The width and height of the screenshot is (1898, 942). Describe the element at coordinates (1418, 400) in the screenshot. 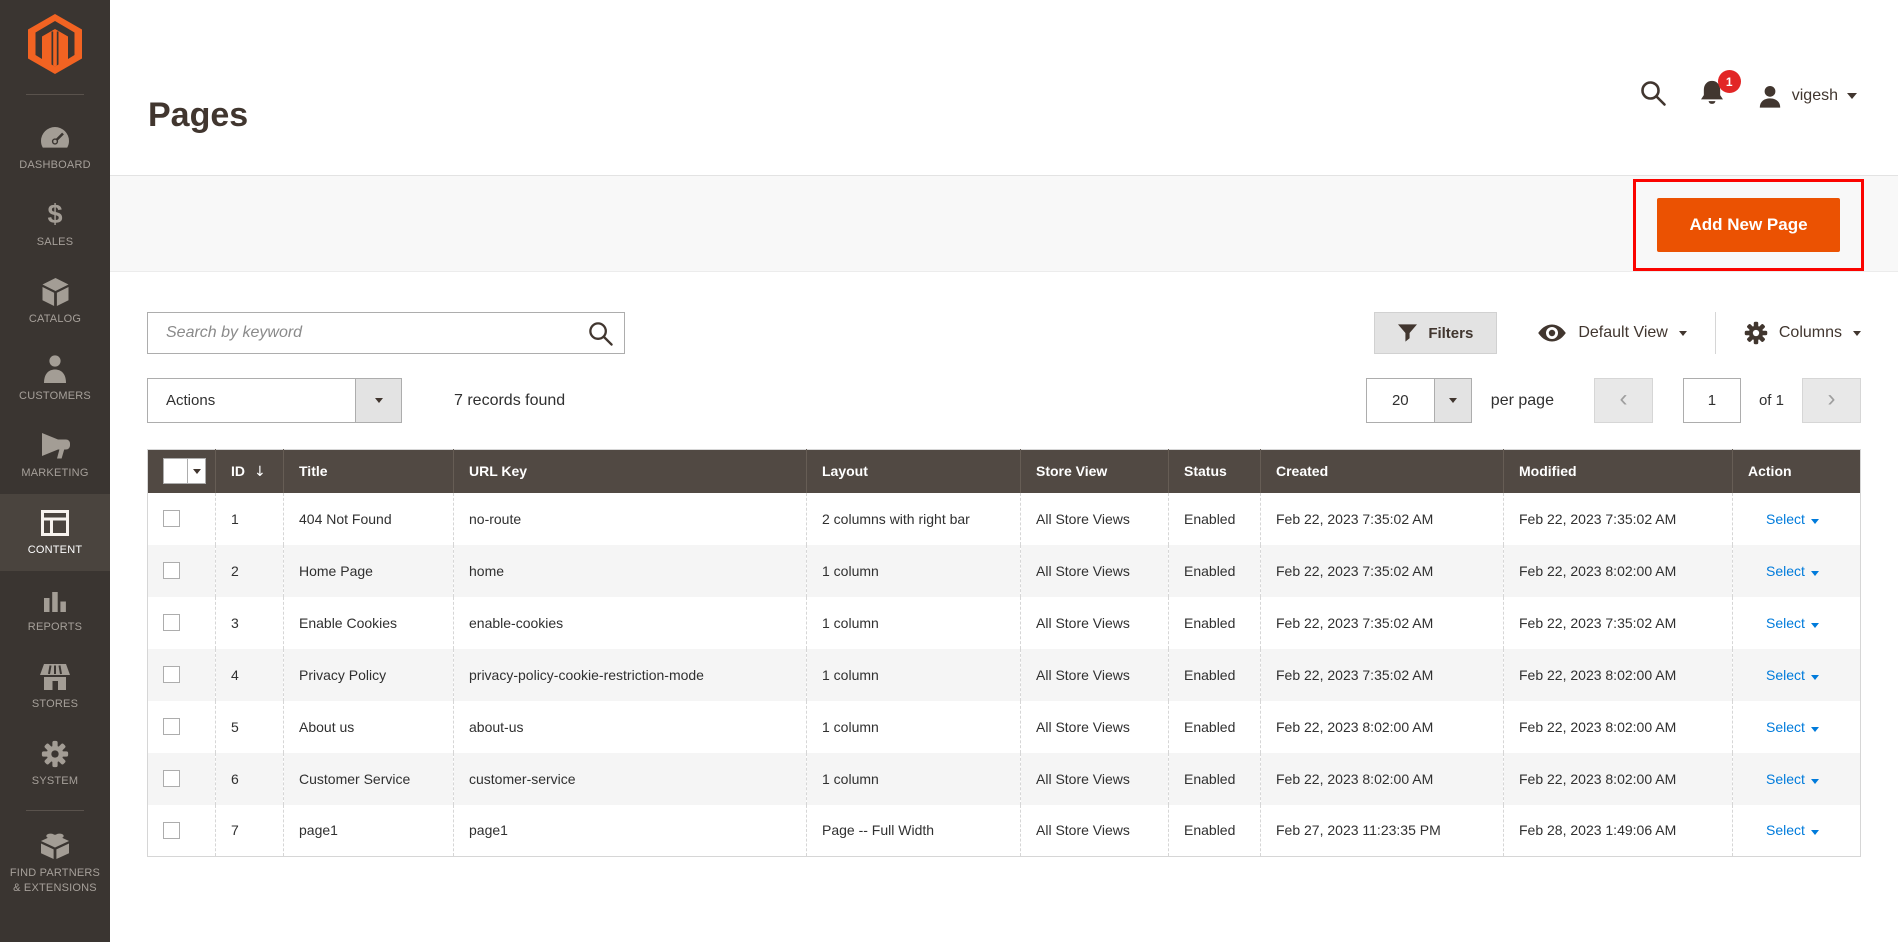

I see `per-page-dropdown: 20` at that location.